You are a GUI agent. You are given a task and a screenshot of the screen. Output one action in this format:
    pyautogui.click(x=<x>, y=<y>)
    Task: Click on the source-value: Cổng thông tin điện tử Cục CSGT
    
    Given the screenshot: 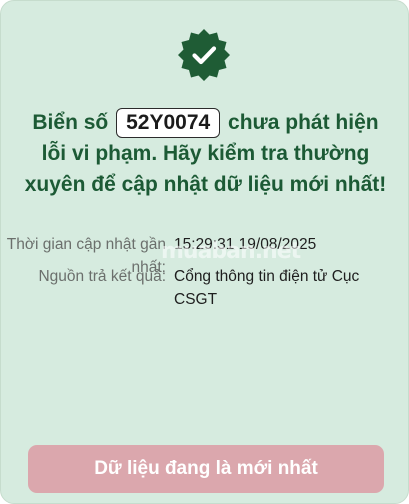 What is the action you would take?
    pyautogui.click(x=267, y=288)
    